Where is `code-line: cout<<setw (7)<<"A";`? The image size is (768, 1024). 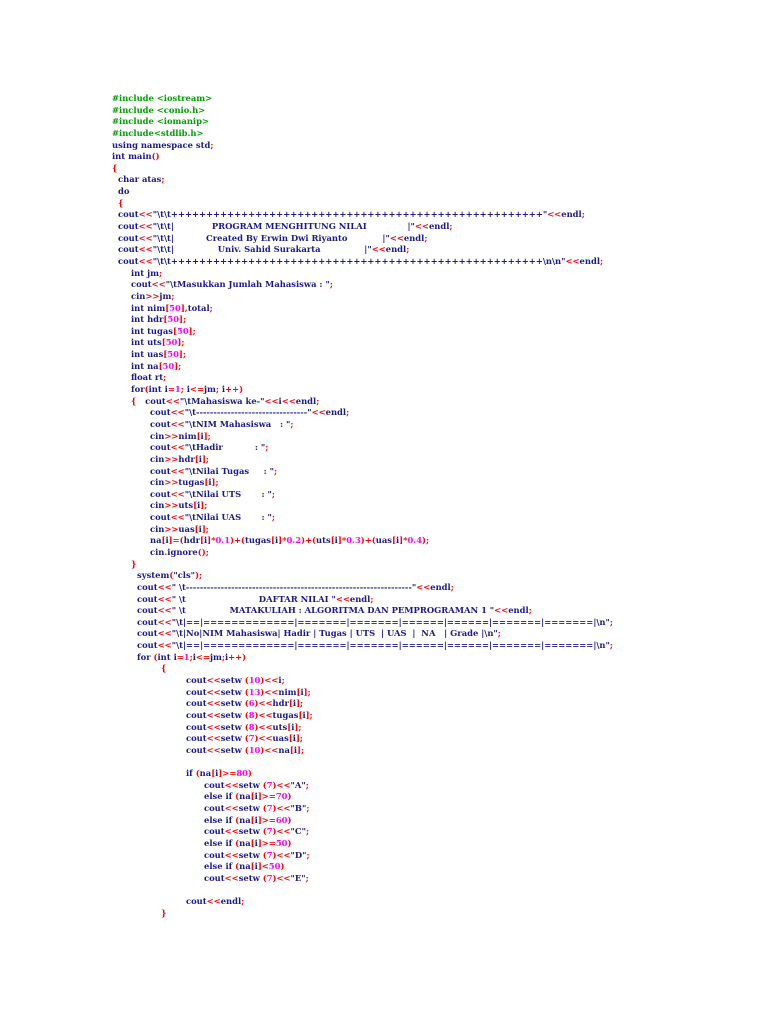
code-line: cout<<setw (7)<<"A"; is located at coordinates (384, 786).